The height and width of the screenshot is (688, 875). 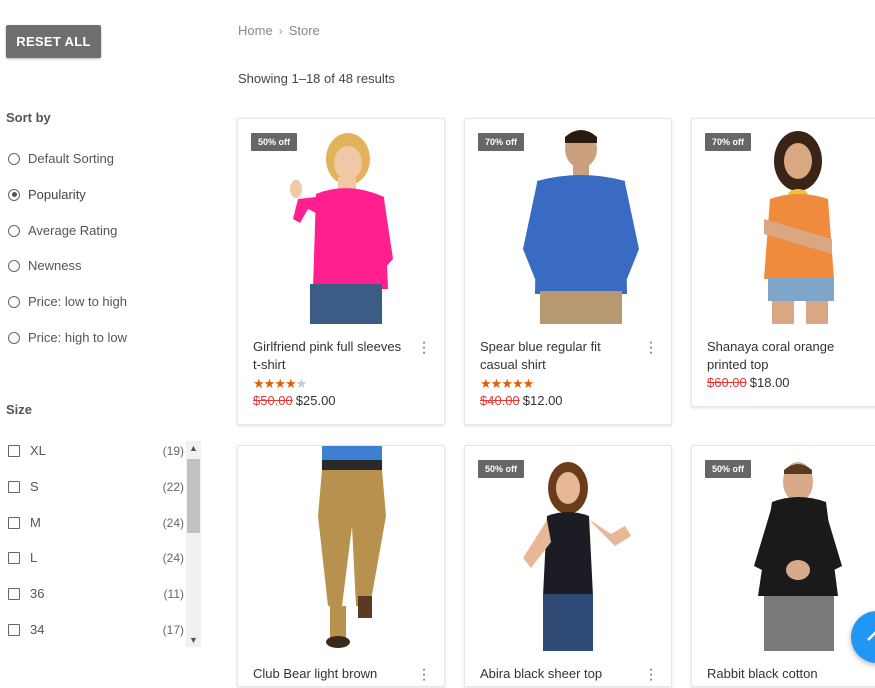 I want to click on sort-option-label: Newness, so click(x=55, y=265).